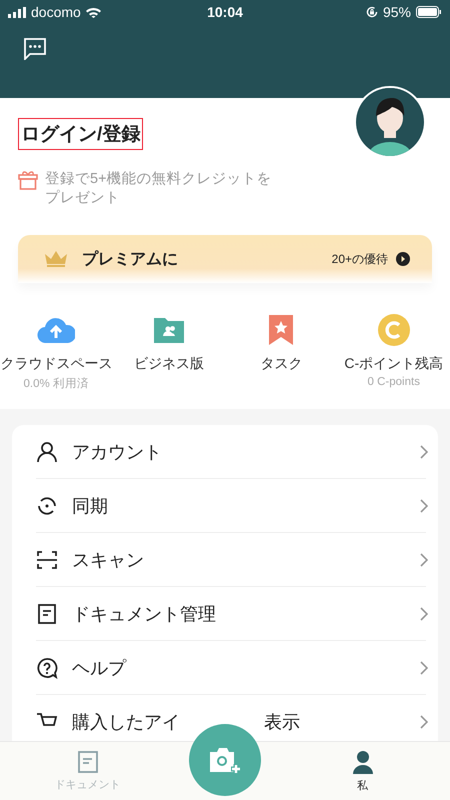 The width and height of the screenshot is (450, 800). I want to click on folder-icon, so click(168, 330).